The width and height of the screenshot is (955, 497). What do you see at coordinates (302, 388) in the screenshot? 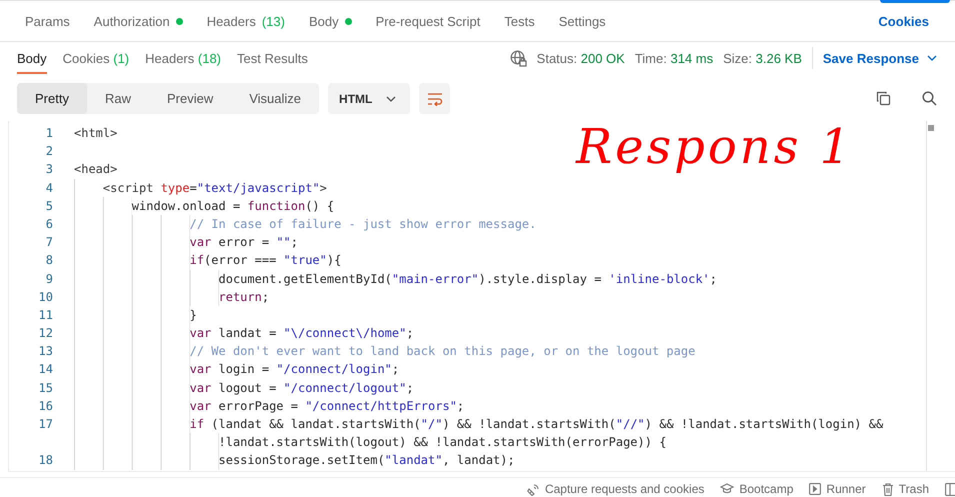
I see `code-line: var logout = "/connect/logout";` at bounding box center [302, 388].